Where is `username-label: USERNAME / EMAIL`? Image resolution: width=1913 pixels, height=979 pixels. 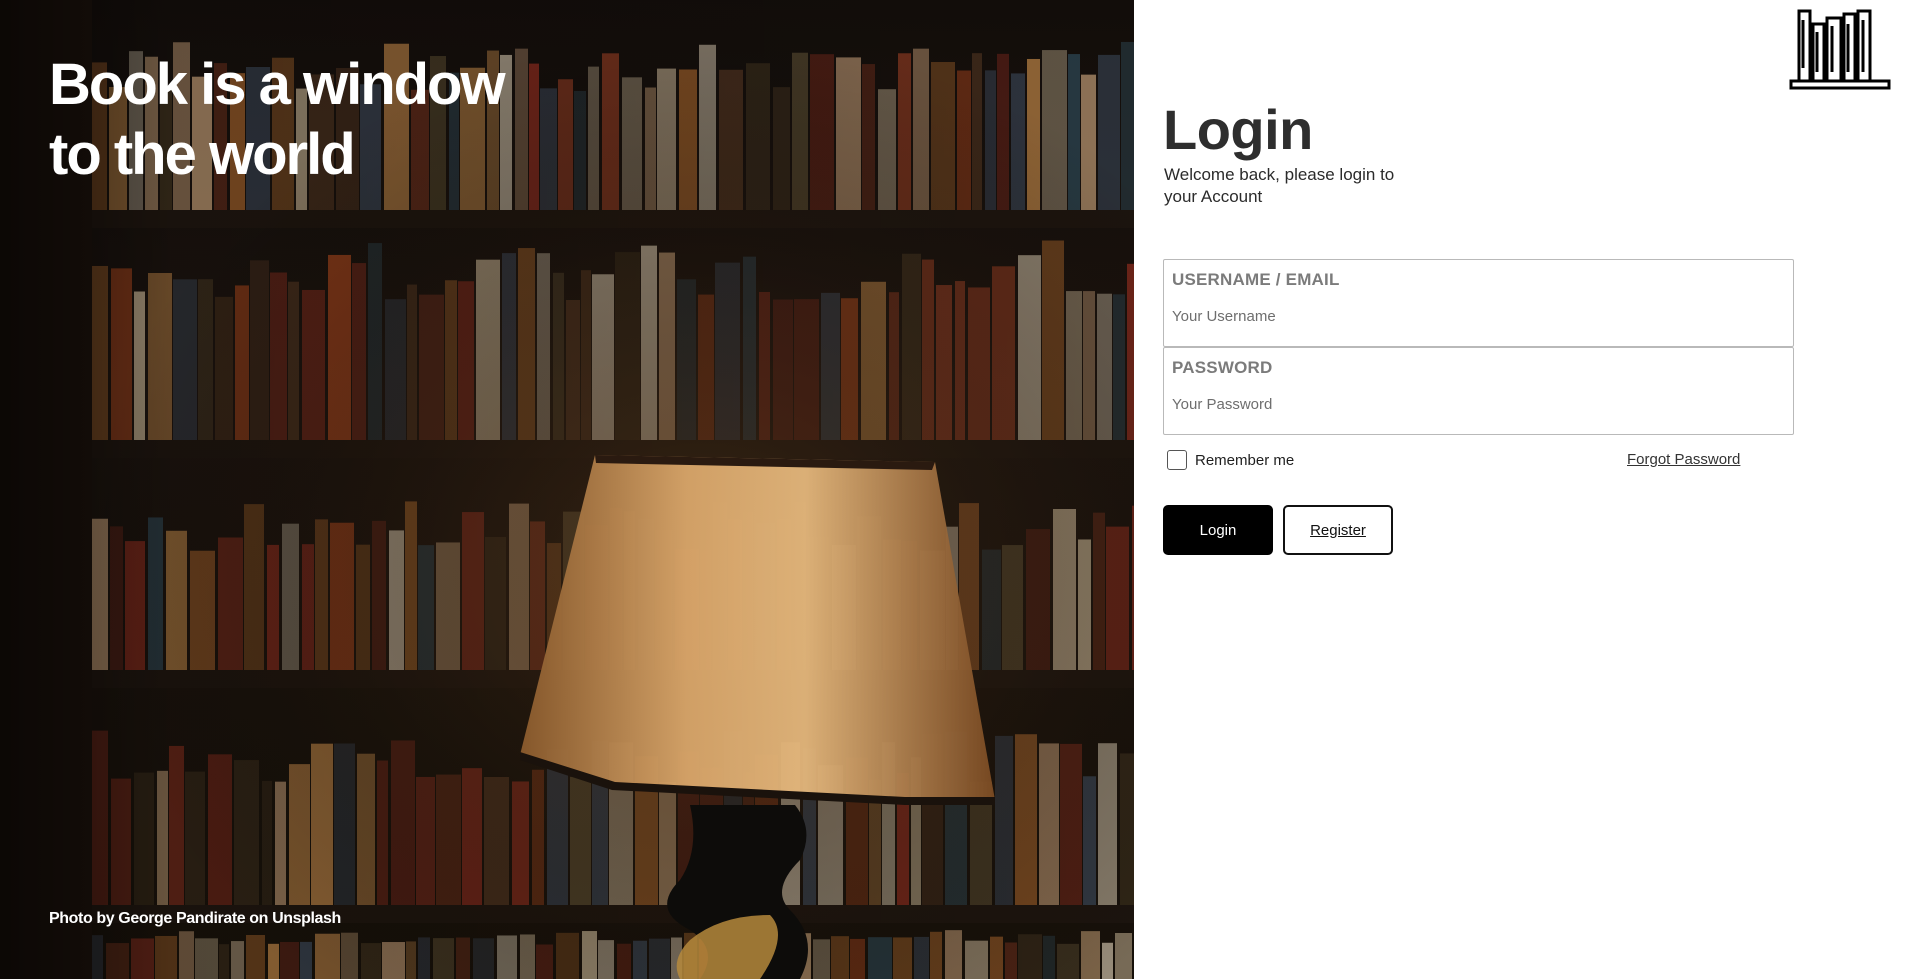
username-label: USERNAME / EMAIL is located at coordinates (1256, 279).